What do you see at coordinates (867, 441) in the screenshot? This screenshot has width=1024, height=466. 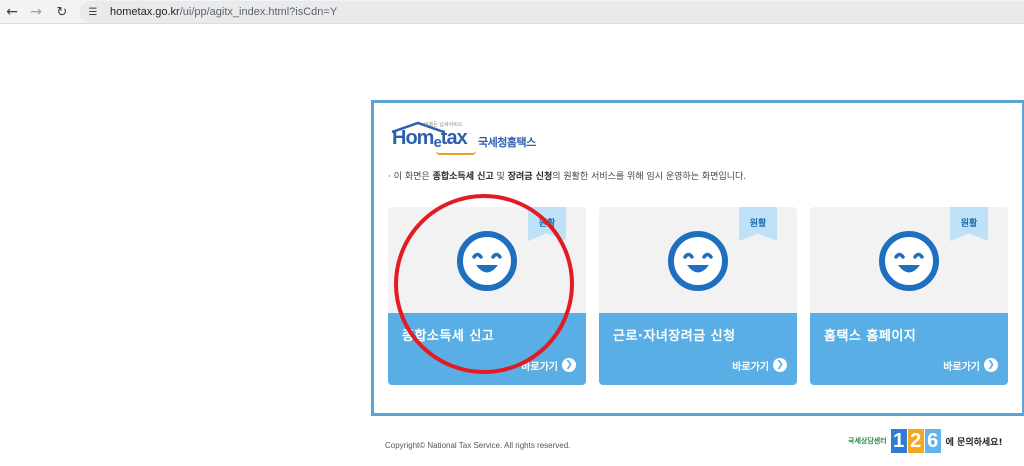 I see `call-center-label: 국세상담센터` at bounding box center [867, 441].